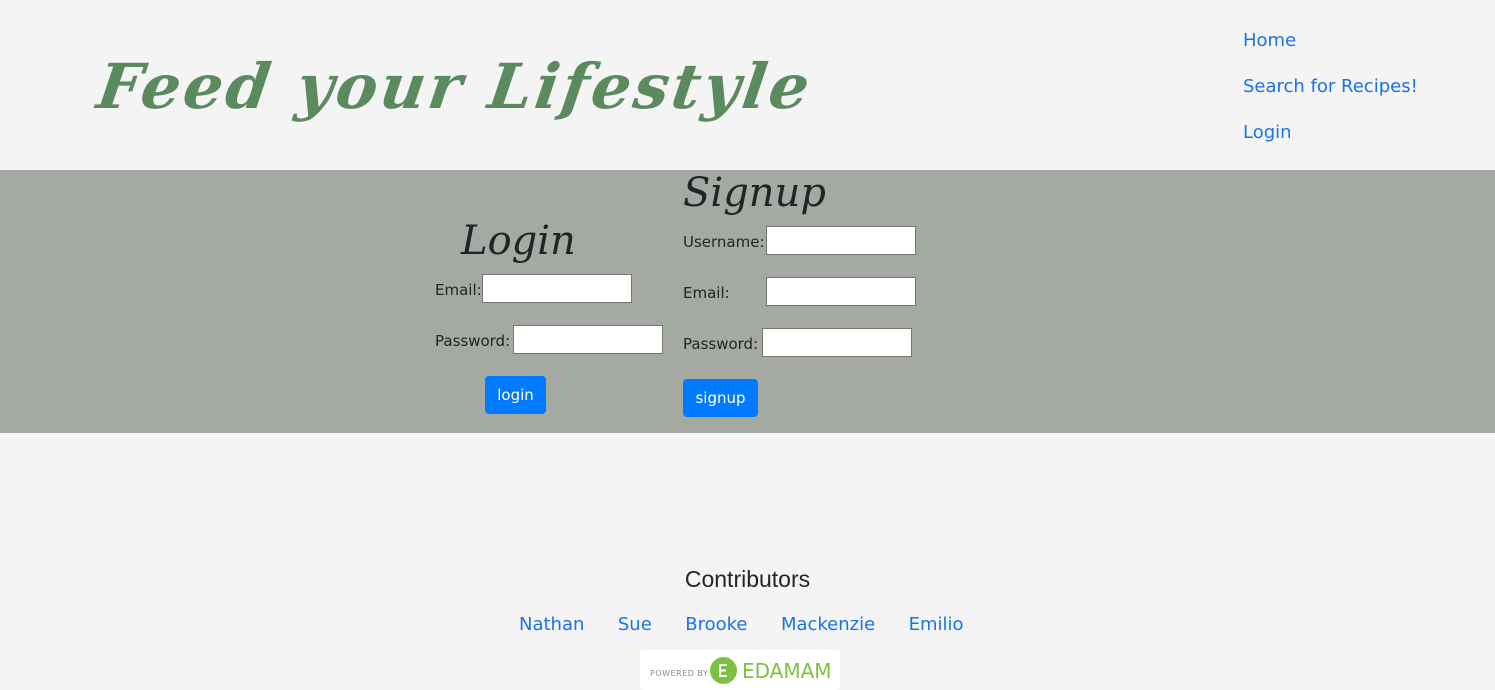 The height and width of the screenshot is (690, 1495). What do you see at coordinates (837, 342) in the screenshot?
I see `signup-password-input` at bounding box center [837, 342].